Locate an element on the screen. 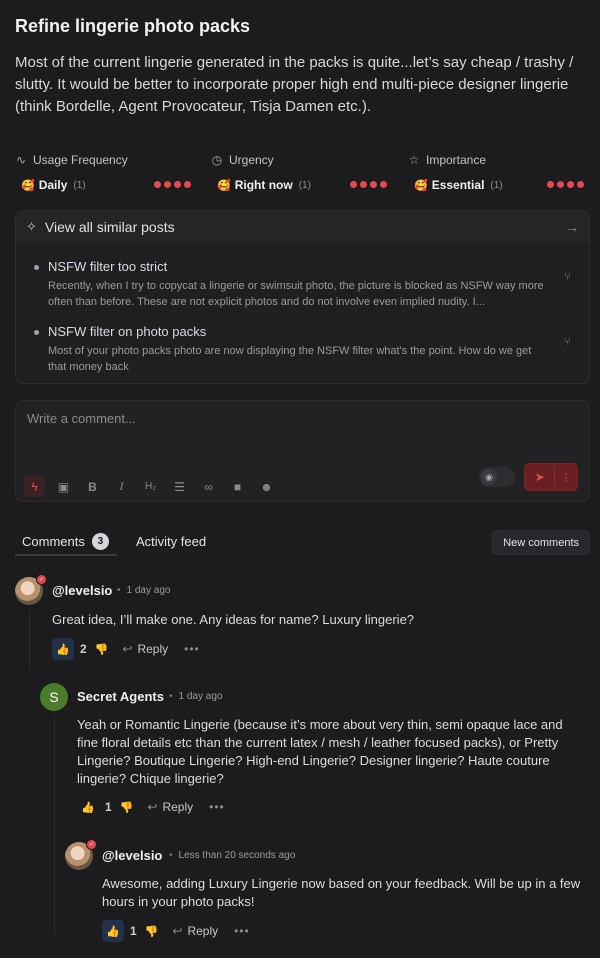 This screenshot has height=958, width=600. comment-tabs: Comments 3 Activity feed New comments is located at coordinates (302, 542).